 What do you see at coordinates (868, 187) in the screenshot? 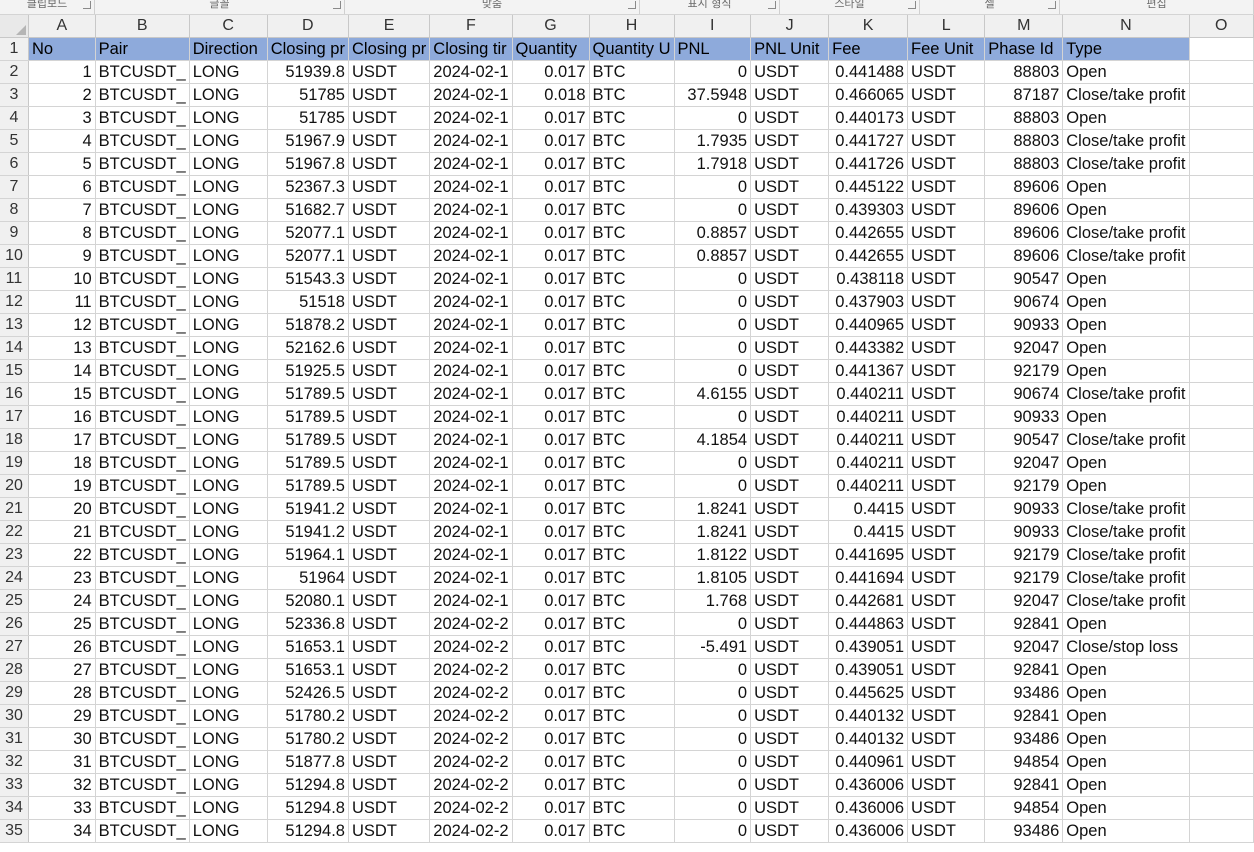
I see `cell: 0.445122` at bounding box center [868, 187].